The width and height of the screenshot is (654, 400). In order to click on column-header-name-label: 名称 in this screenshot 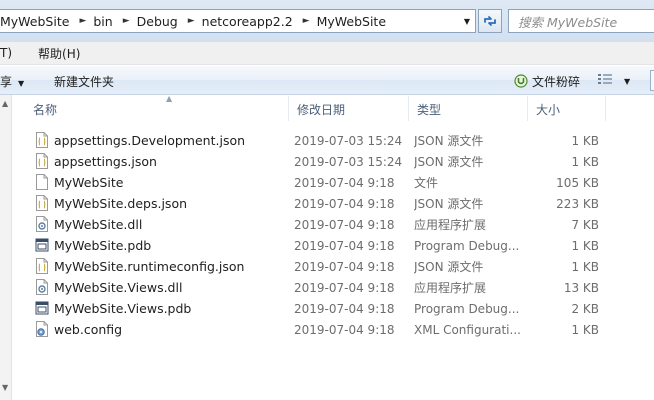, I will do `click(45, 110)`.